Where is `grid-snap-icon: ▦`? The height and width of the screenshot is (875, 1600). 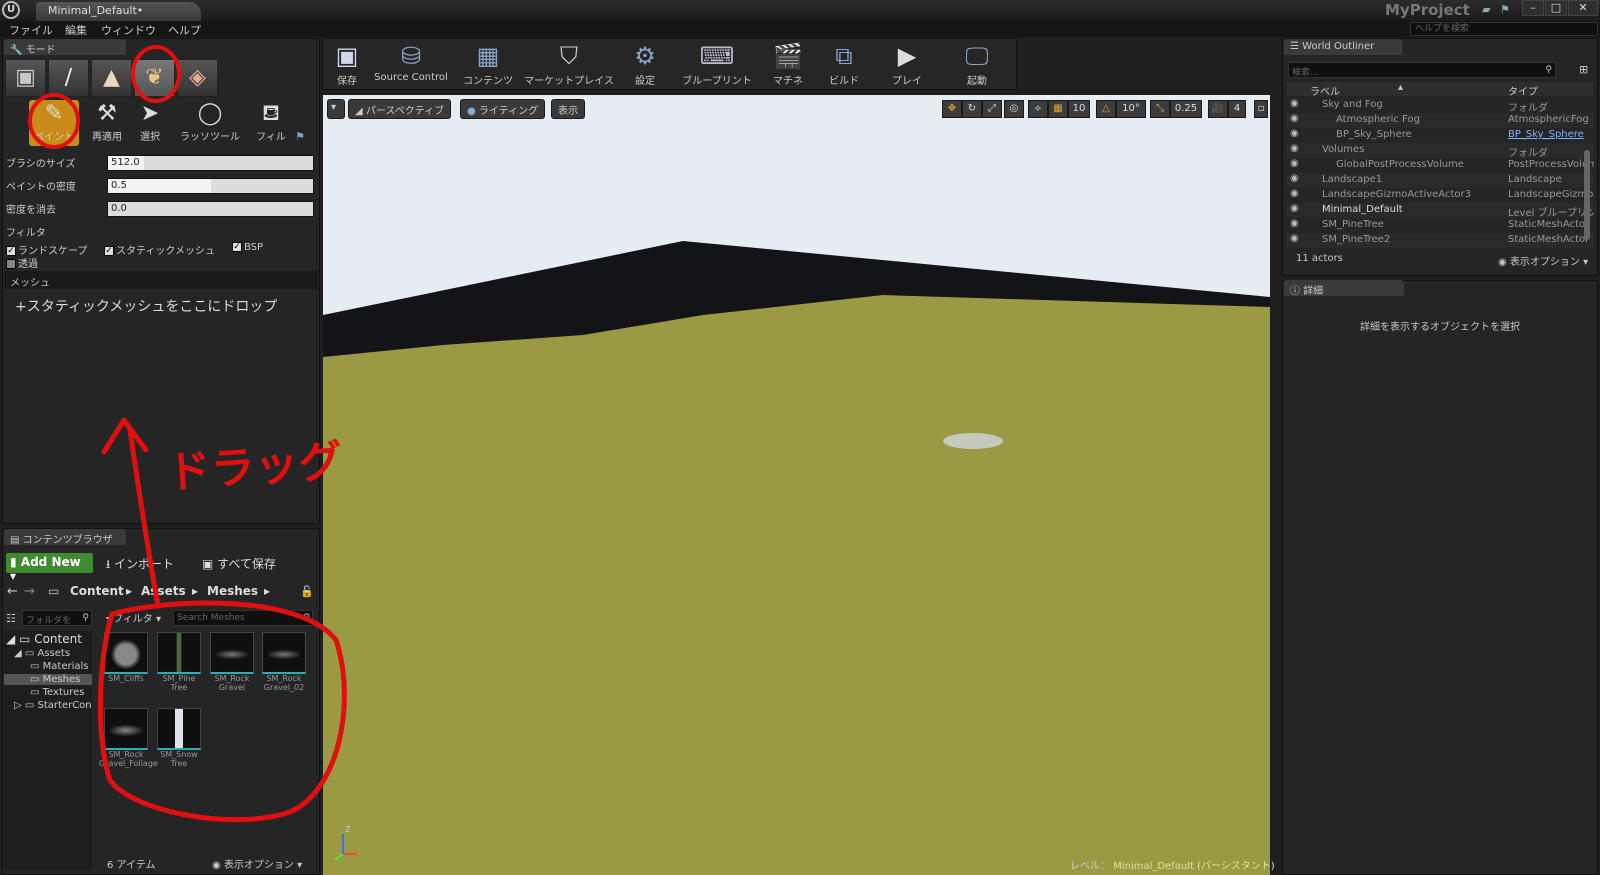 grid-snap-icon: ▦ is located at coordinates (1058, 109).